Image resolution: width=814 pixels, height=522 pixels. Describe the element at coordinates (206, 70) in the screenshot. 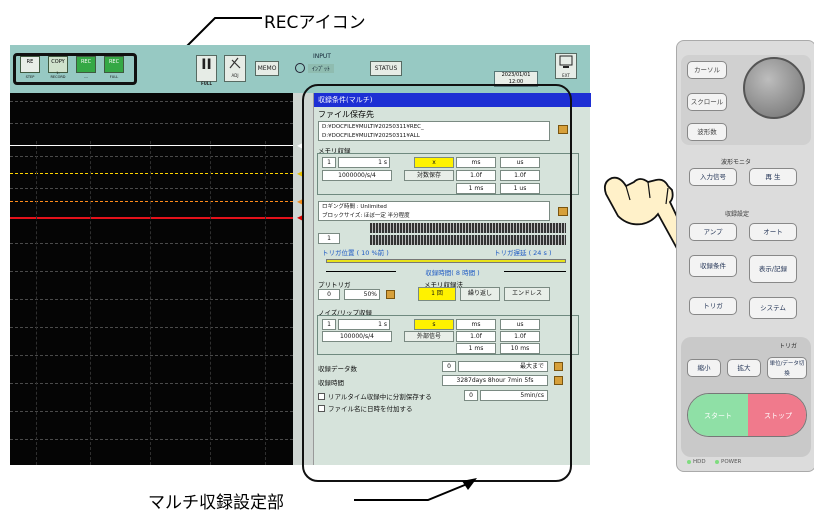

I see `pause-button: II FULL` at that location.